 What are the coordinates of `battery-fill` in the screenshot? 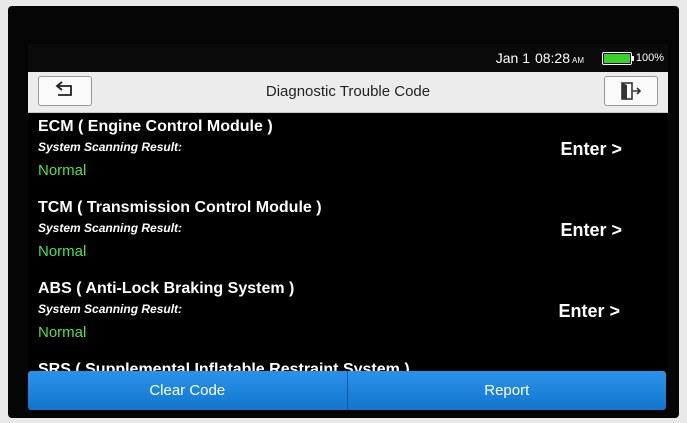 It's located at (617, 58).